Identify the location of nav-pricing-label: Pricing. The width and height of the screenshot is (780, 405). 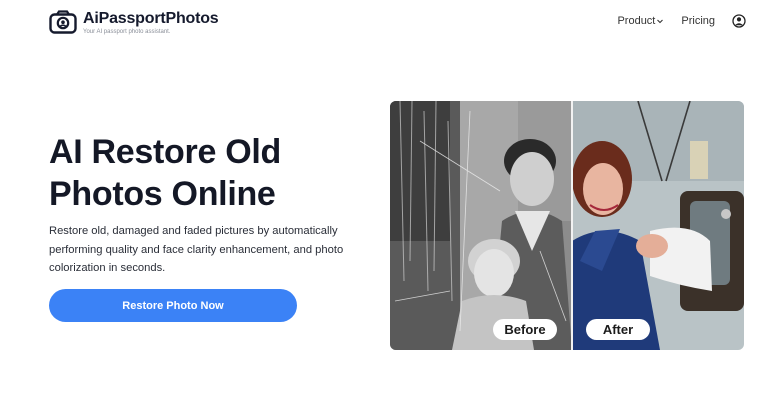
(698, 21).